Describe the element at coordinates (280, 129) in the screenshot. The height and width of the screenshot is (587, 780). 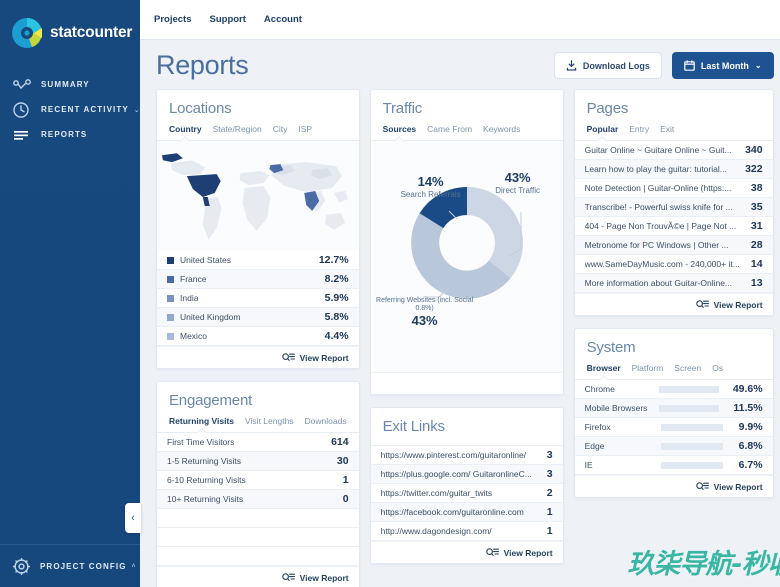
I see `tab-city: City` at that location.